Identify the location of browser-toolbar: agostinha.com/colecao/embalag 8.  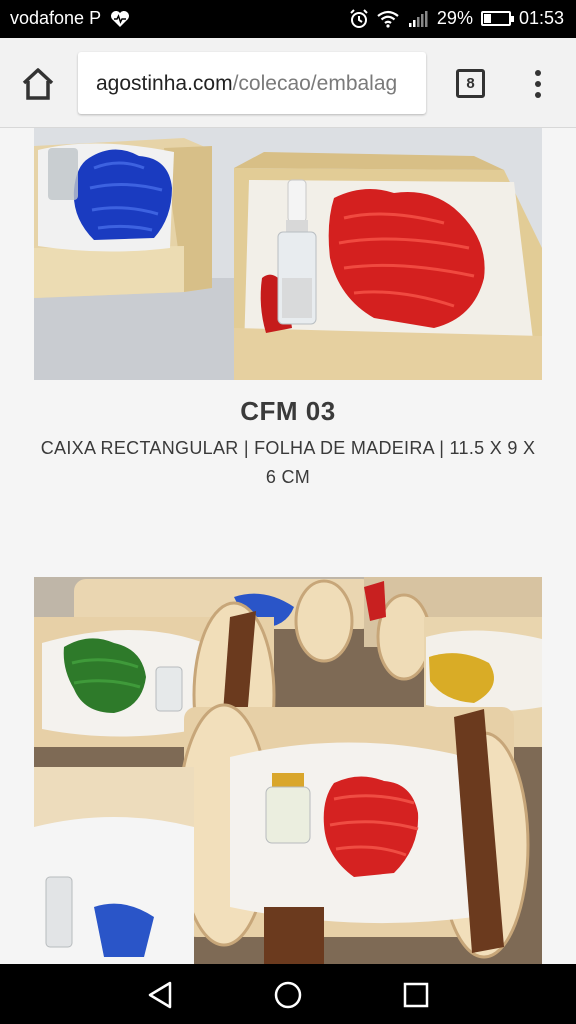
(288, 83).